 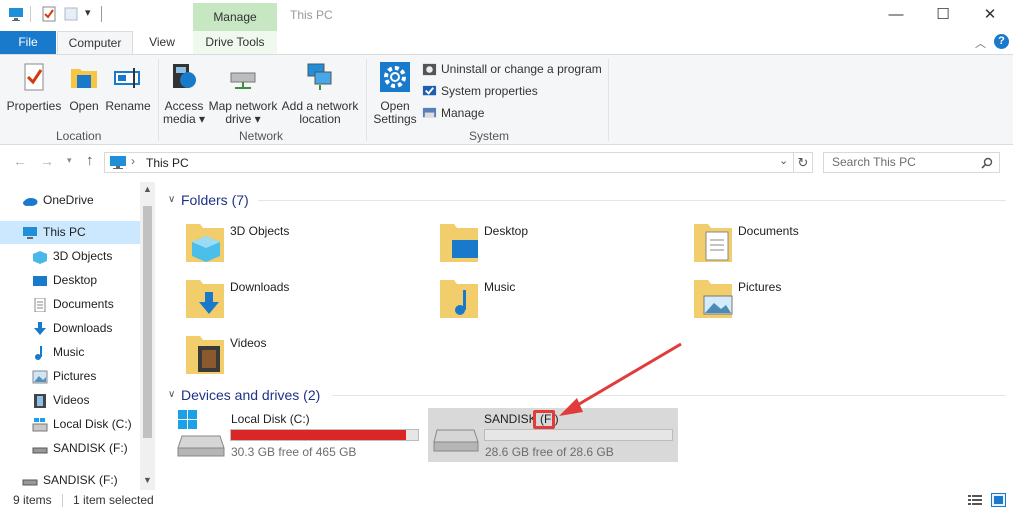 I want to click on scroll-up-icon: ▲, so click(x=147, y=189).